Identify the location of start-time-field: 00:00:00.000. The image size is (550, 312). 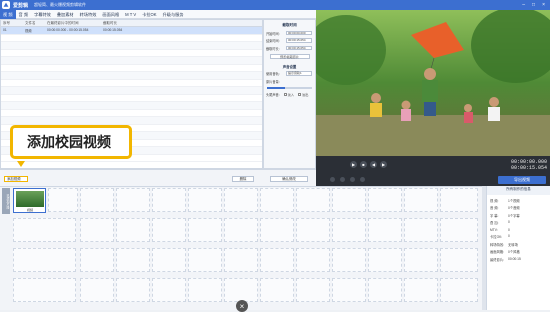
(299, 33).